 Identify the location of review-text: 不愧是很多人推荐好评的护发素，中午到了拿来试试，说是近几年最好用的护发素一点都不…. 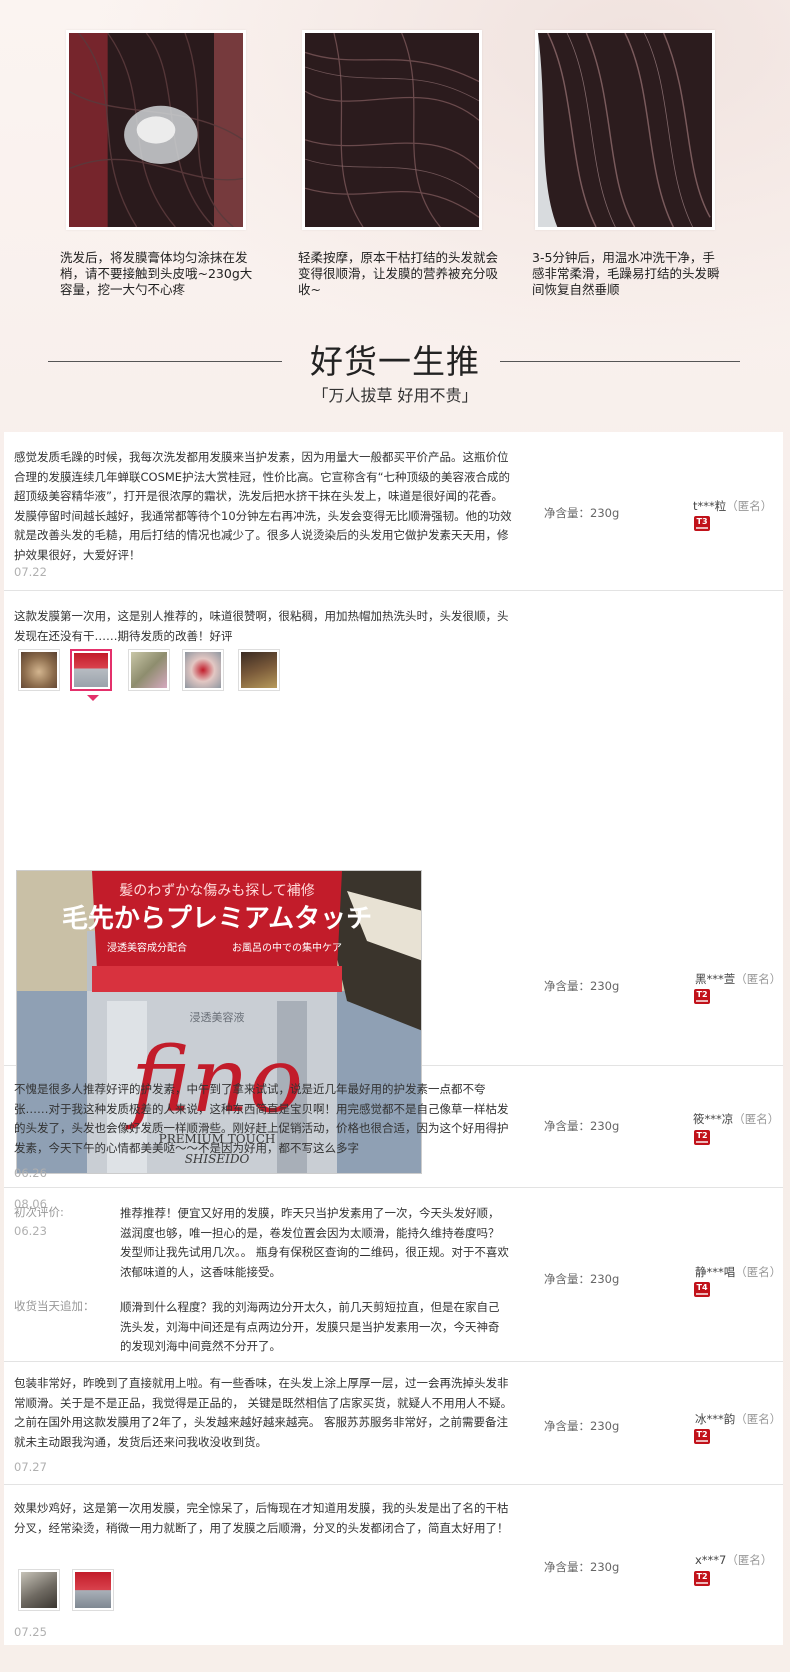
(261, 1118).